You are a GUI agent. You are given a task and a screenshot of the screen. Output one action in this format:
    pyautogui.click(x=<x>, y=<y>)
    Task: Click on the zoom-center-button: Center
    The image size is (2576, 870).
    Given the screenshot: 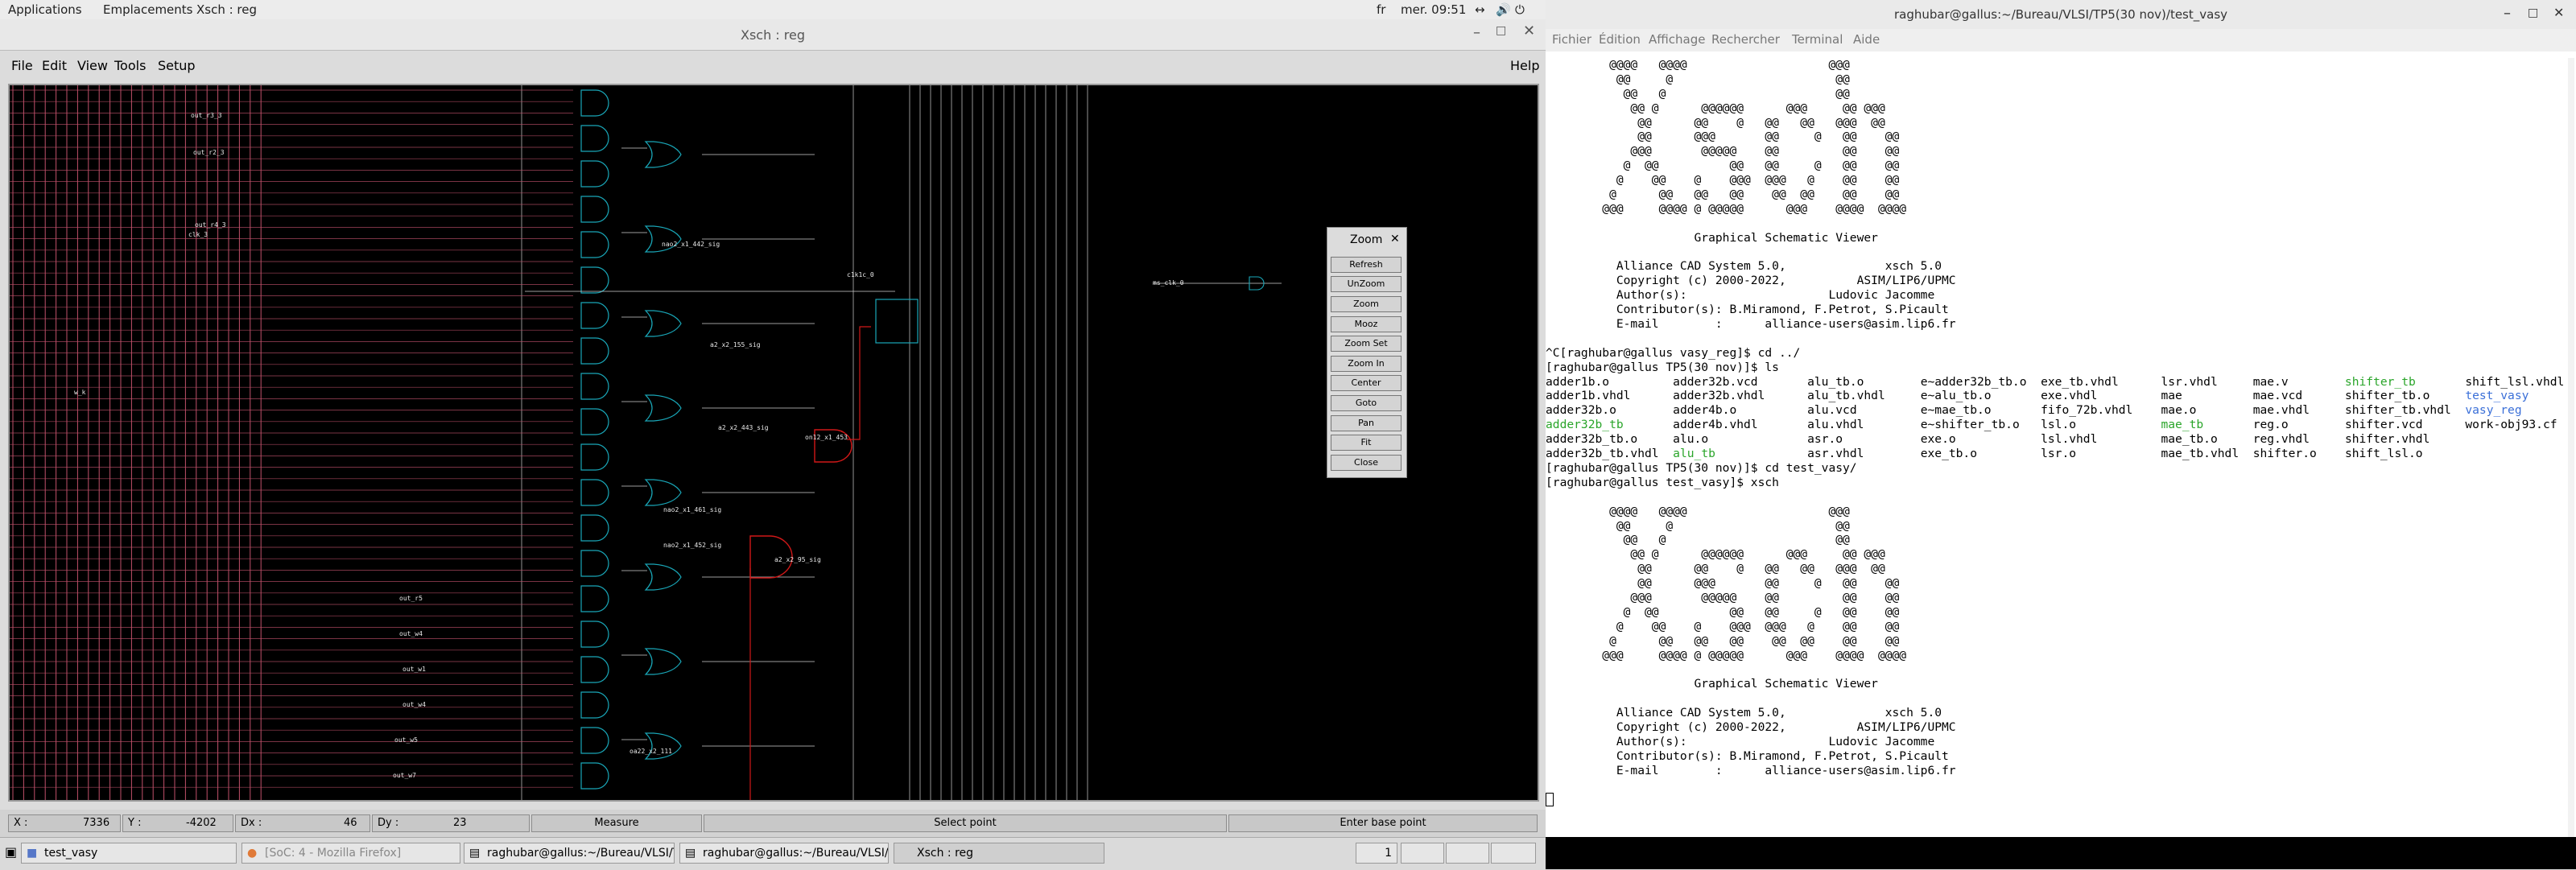 What is the action you would take?
    pyautogui.click(x=1366, y=383)
    